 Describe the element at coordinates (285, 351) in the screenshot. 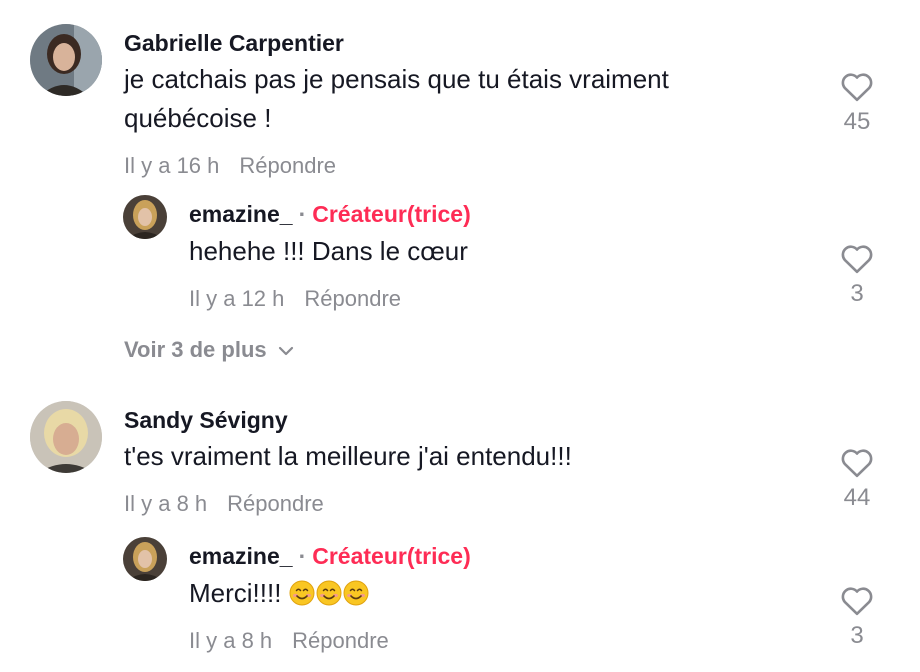

I see `chevron-down-icon` at that location.